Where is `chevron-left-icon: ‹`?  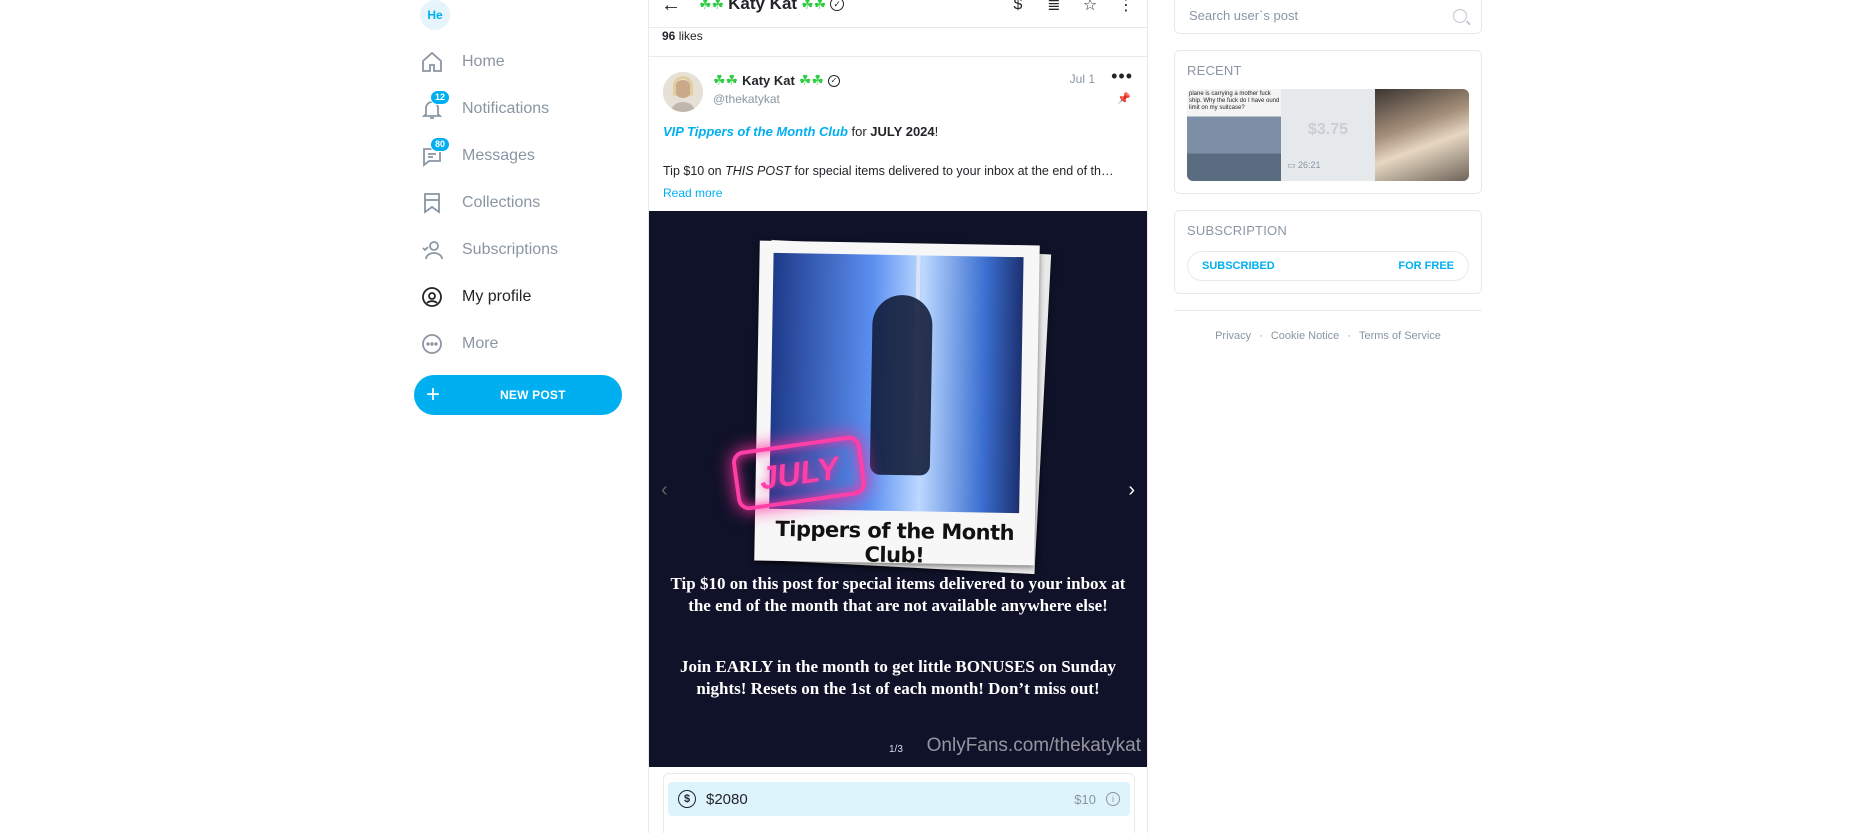 chevron-left-icon: ‹ is located at coordinates (664, 490).